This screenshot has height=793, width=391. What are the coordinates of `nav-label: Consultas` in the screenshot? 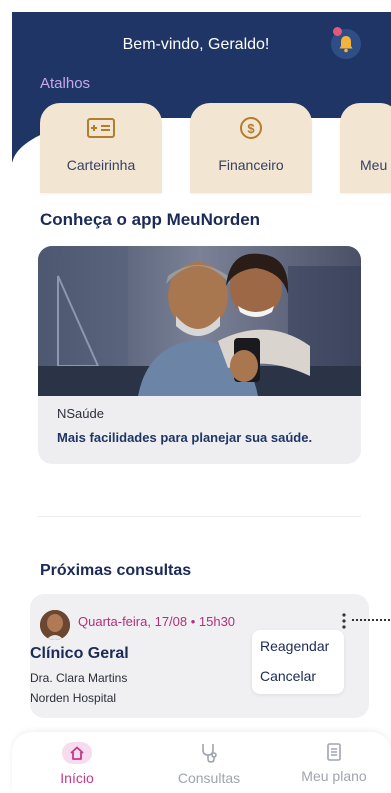 It's located at (209, 778).